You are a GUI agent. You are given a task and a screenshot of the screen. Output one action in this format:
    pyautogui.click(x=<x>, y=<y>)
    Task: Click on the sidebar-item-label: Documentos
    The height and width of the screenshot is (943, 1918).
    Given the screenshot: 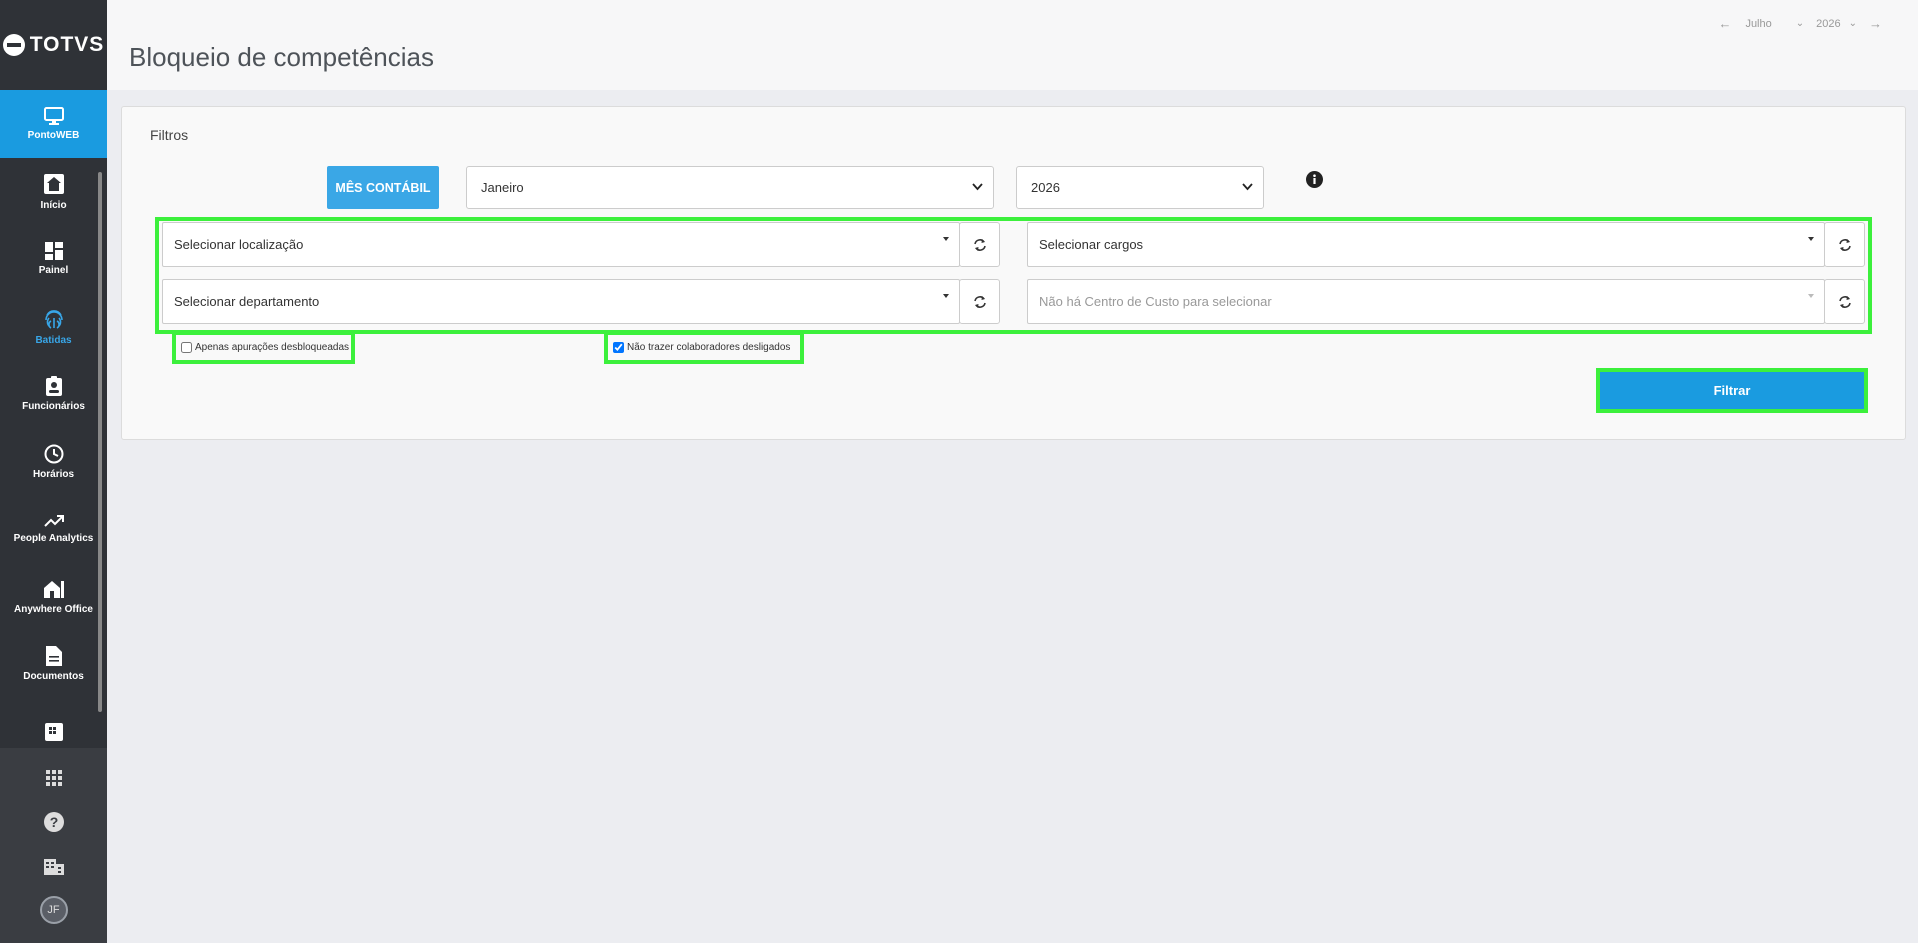 What is the action you would take?
    pyautogui.click(x=53, y=677)
    